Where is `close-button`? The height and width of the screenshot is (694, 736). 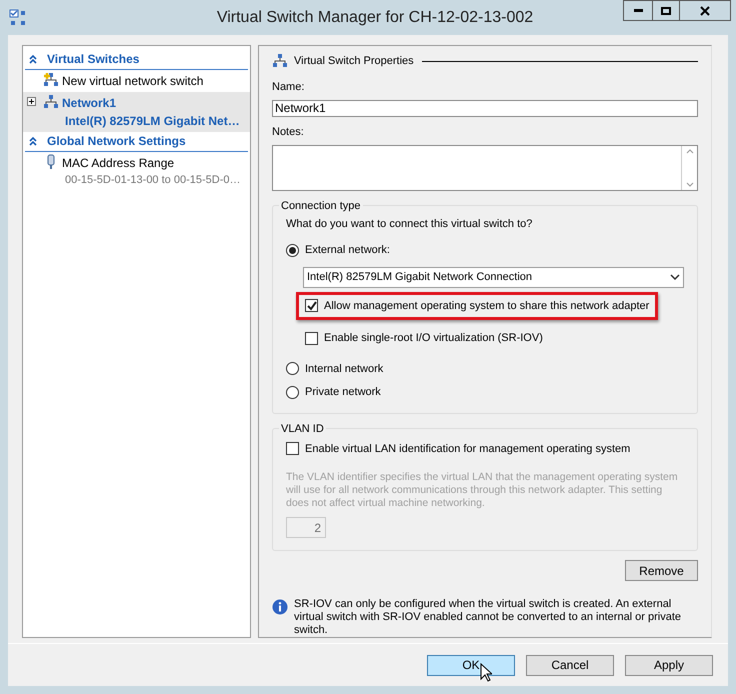 close-button is located at coordinates (705, 10).